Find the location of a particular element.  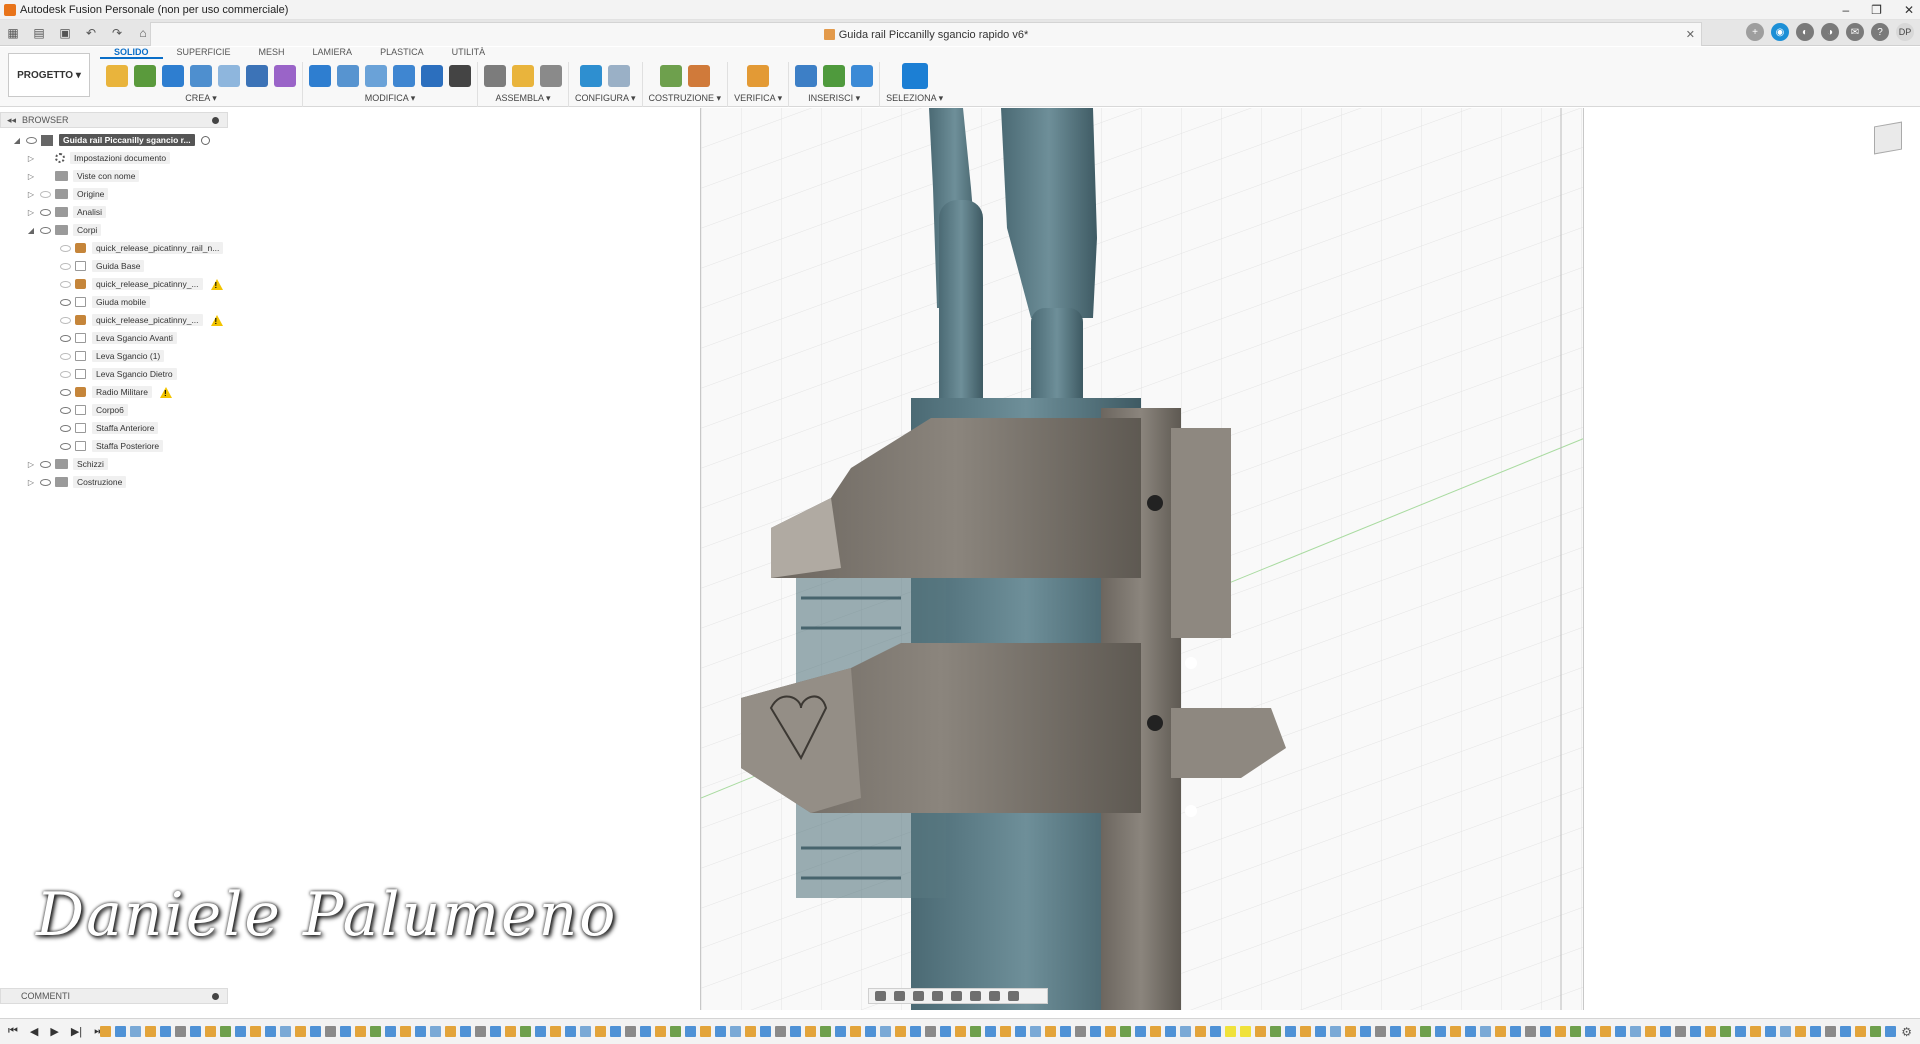

insert-link-icon is located at coordinates (806, 76).